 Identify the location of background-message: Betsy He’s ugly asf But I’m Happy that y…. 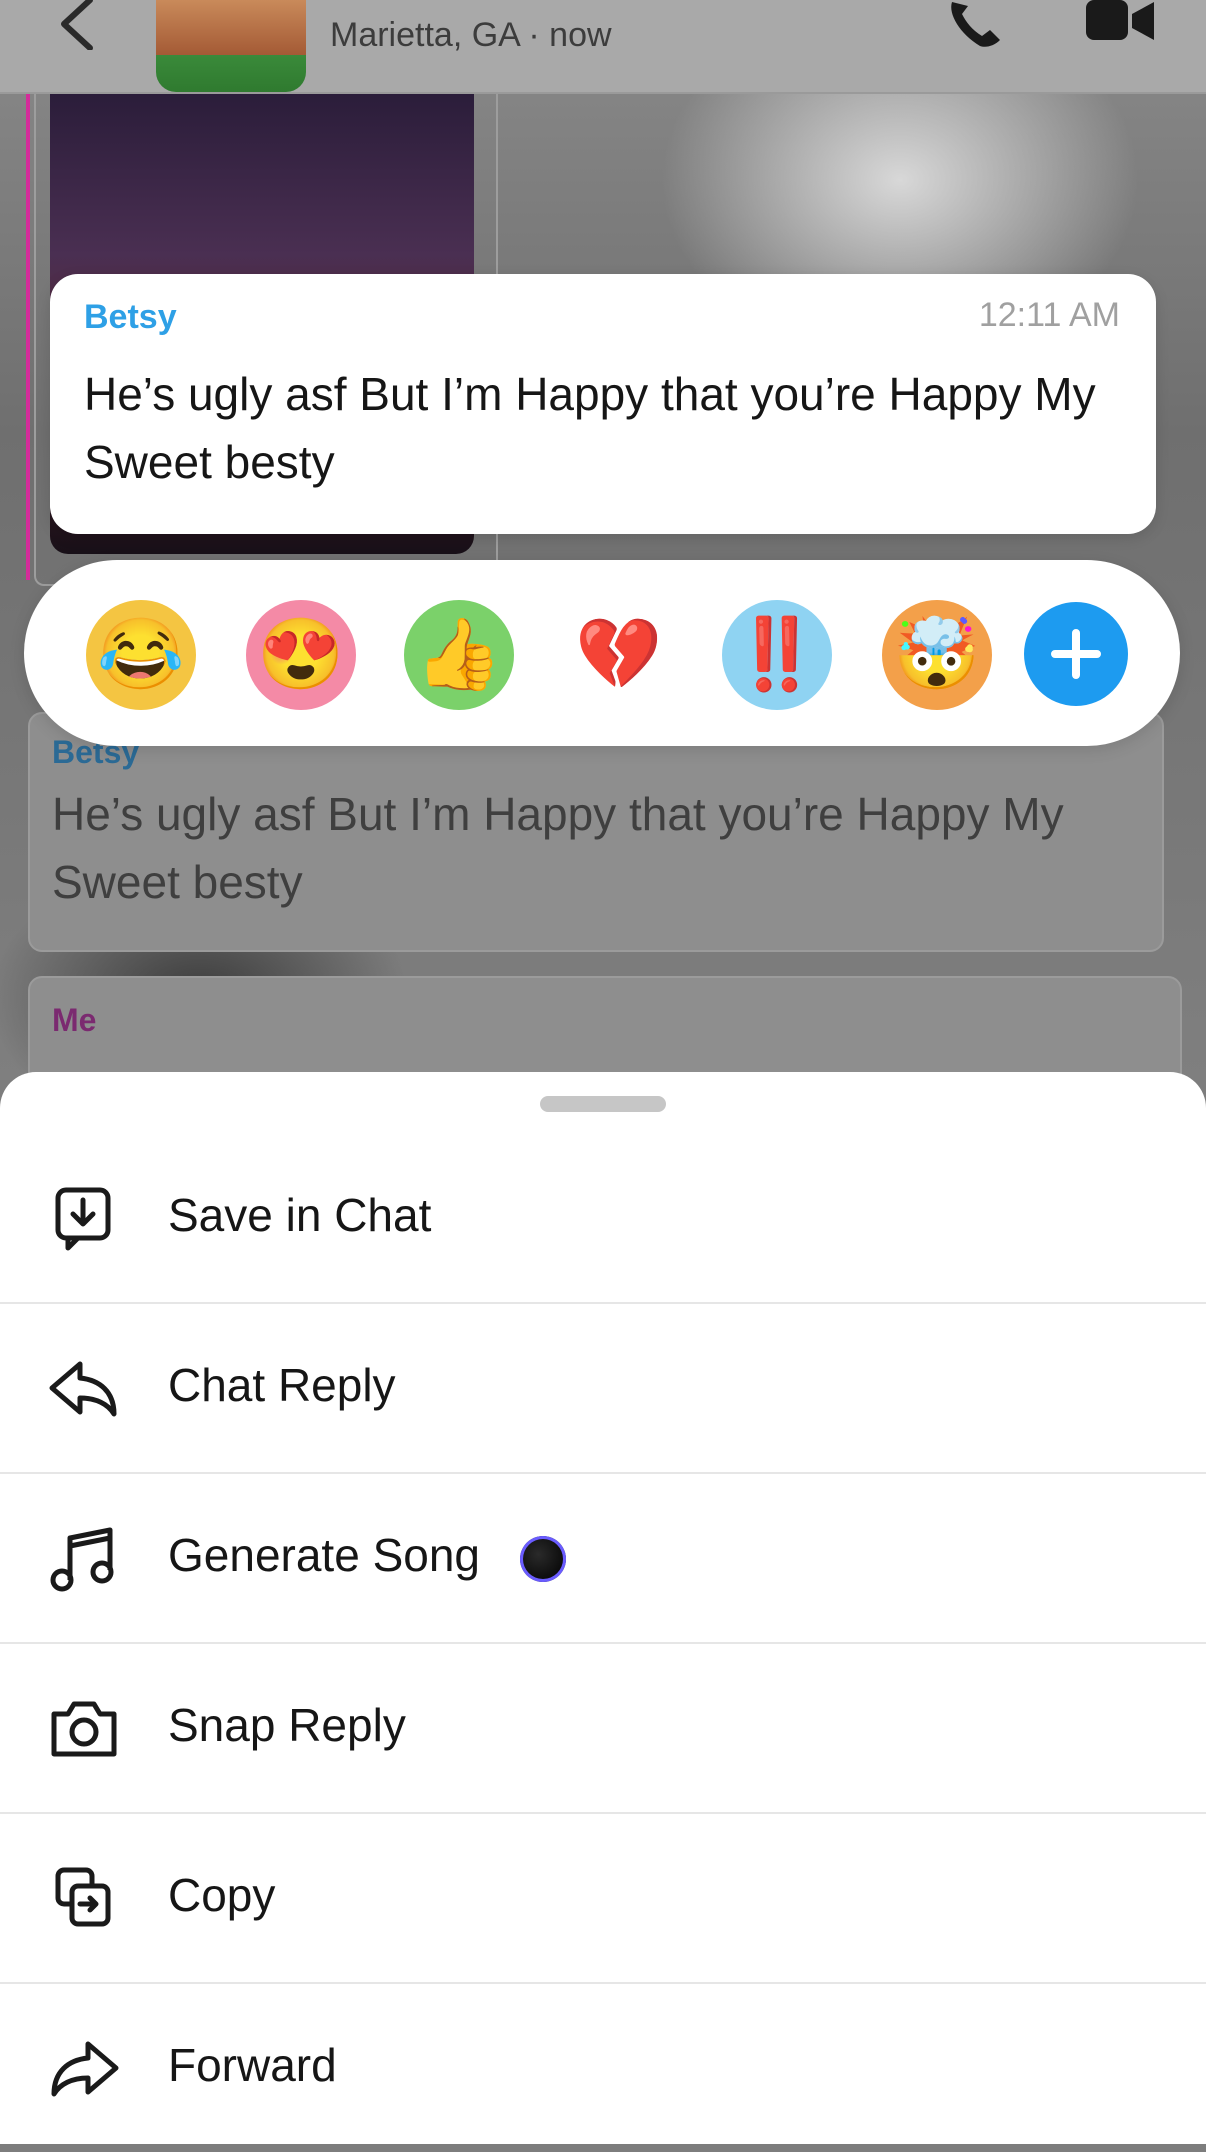
(596, 832).